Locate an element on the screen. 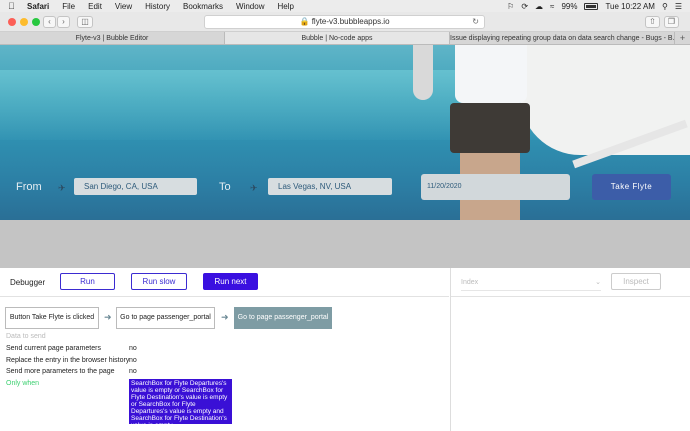 The width and height of the screenshot is (690, 431). menu-window: Window is located at coordinates (250, 6).